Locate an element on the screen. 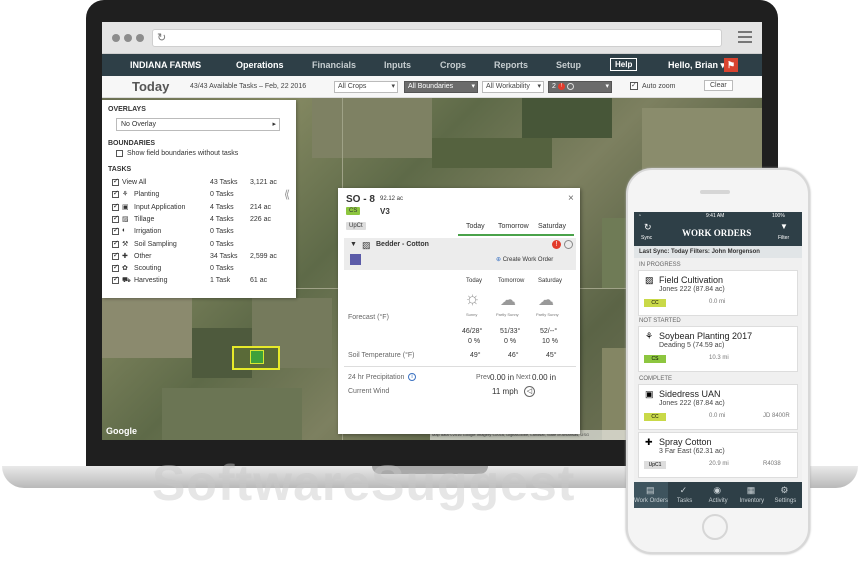 This screenshot has height=582, width=860. gear-icon: ⚙ is located at coordinates (784, 490).